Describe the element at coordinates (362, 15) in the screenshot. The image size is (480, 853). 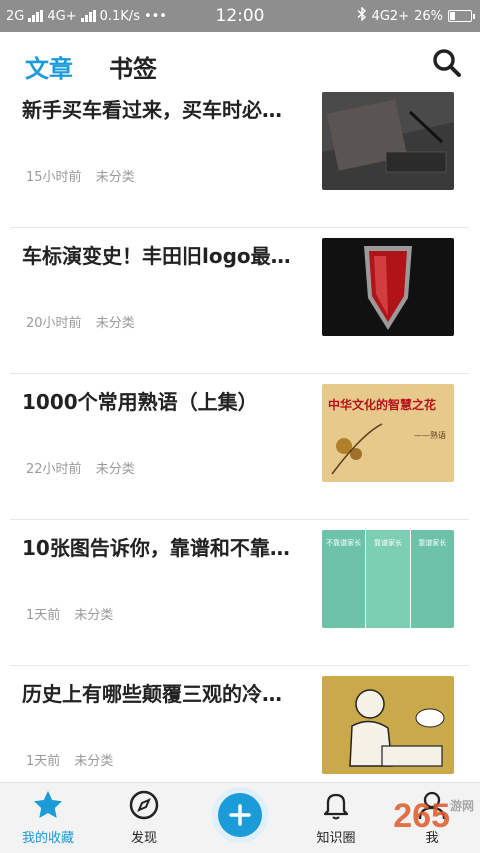
I see `bluetooth-icon` at that location.